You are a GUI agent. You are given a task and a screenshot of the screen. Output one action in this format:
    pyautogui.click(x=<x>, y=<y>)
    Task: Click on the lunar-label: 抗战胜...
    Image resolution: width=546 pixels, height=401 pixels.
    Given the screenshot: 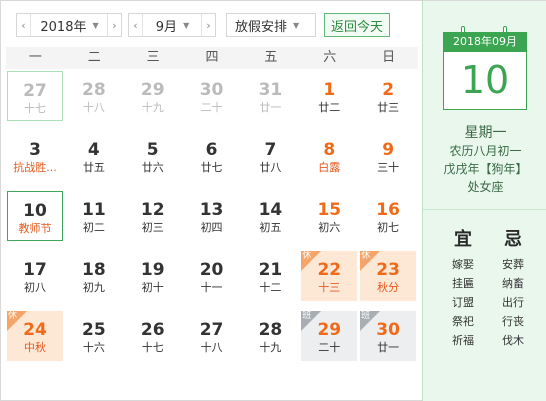 What is the action you would take?
    pyautogui.click(x=35, y=167)
    